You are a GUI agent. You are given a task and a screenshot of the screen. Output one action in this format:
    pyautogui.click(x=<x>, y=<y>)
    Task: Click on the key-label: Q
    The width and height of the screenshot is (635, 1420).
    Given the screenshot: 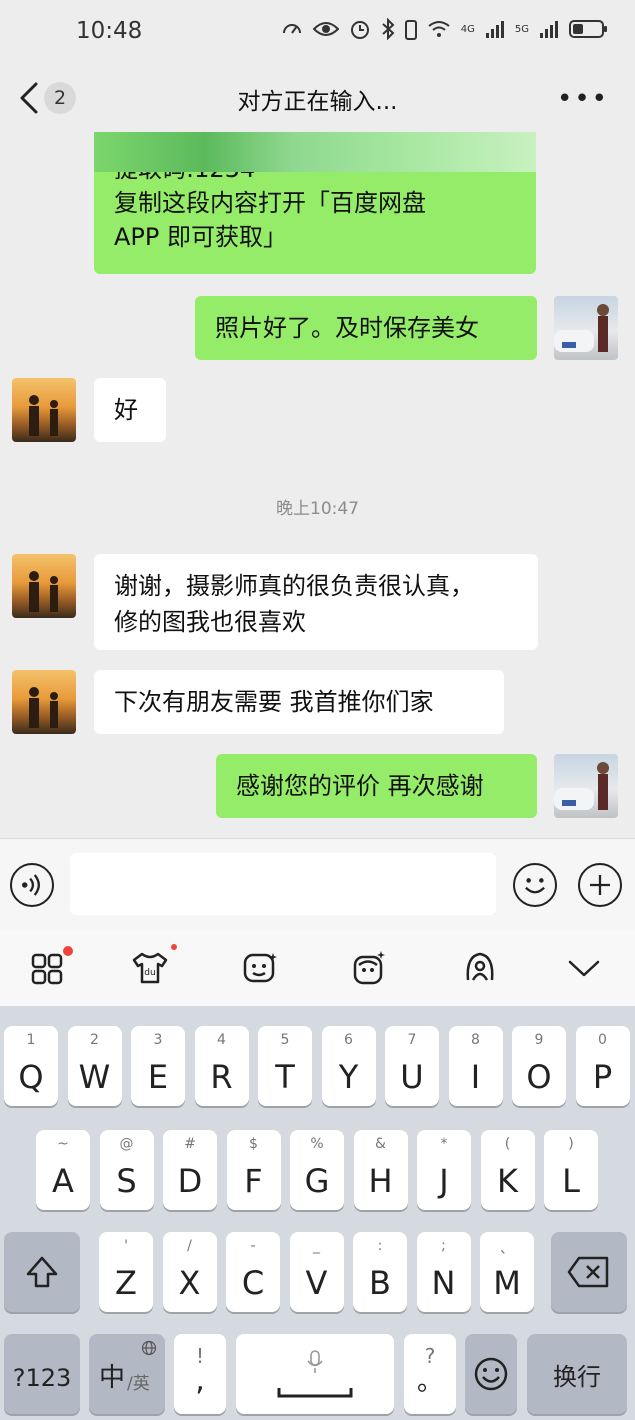 What is the action you would take?
    pyautogui.click(x=31, y=1077)
    